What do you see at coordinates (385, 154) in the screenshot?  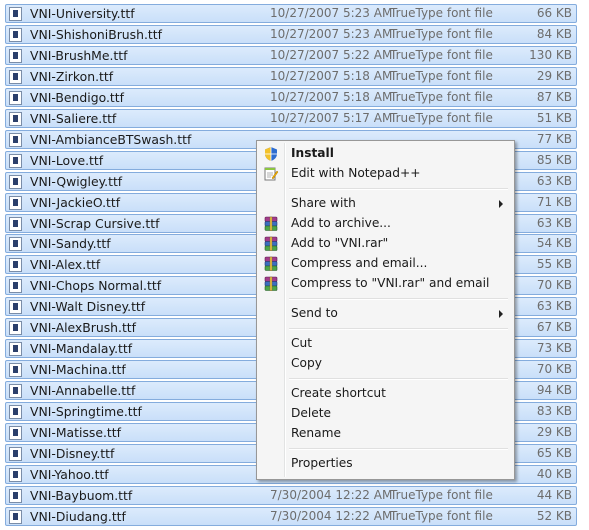 I see `menu-item-install: Install` at bounding box center [385, 154].